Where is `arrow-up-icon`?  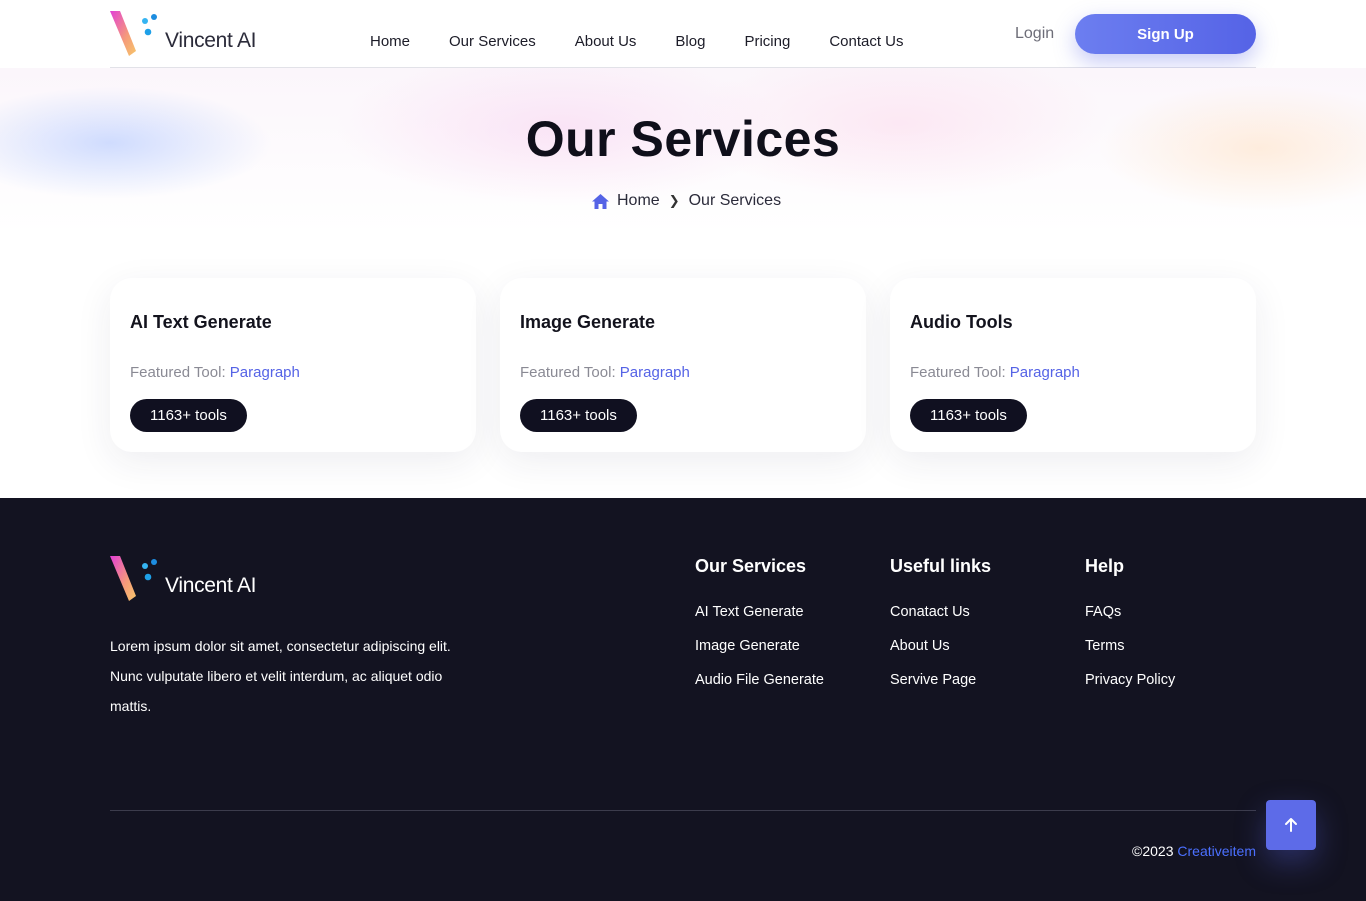
arrow-up-icon is located at coordinates (1291, 825).